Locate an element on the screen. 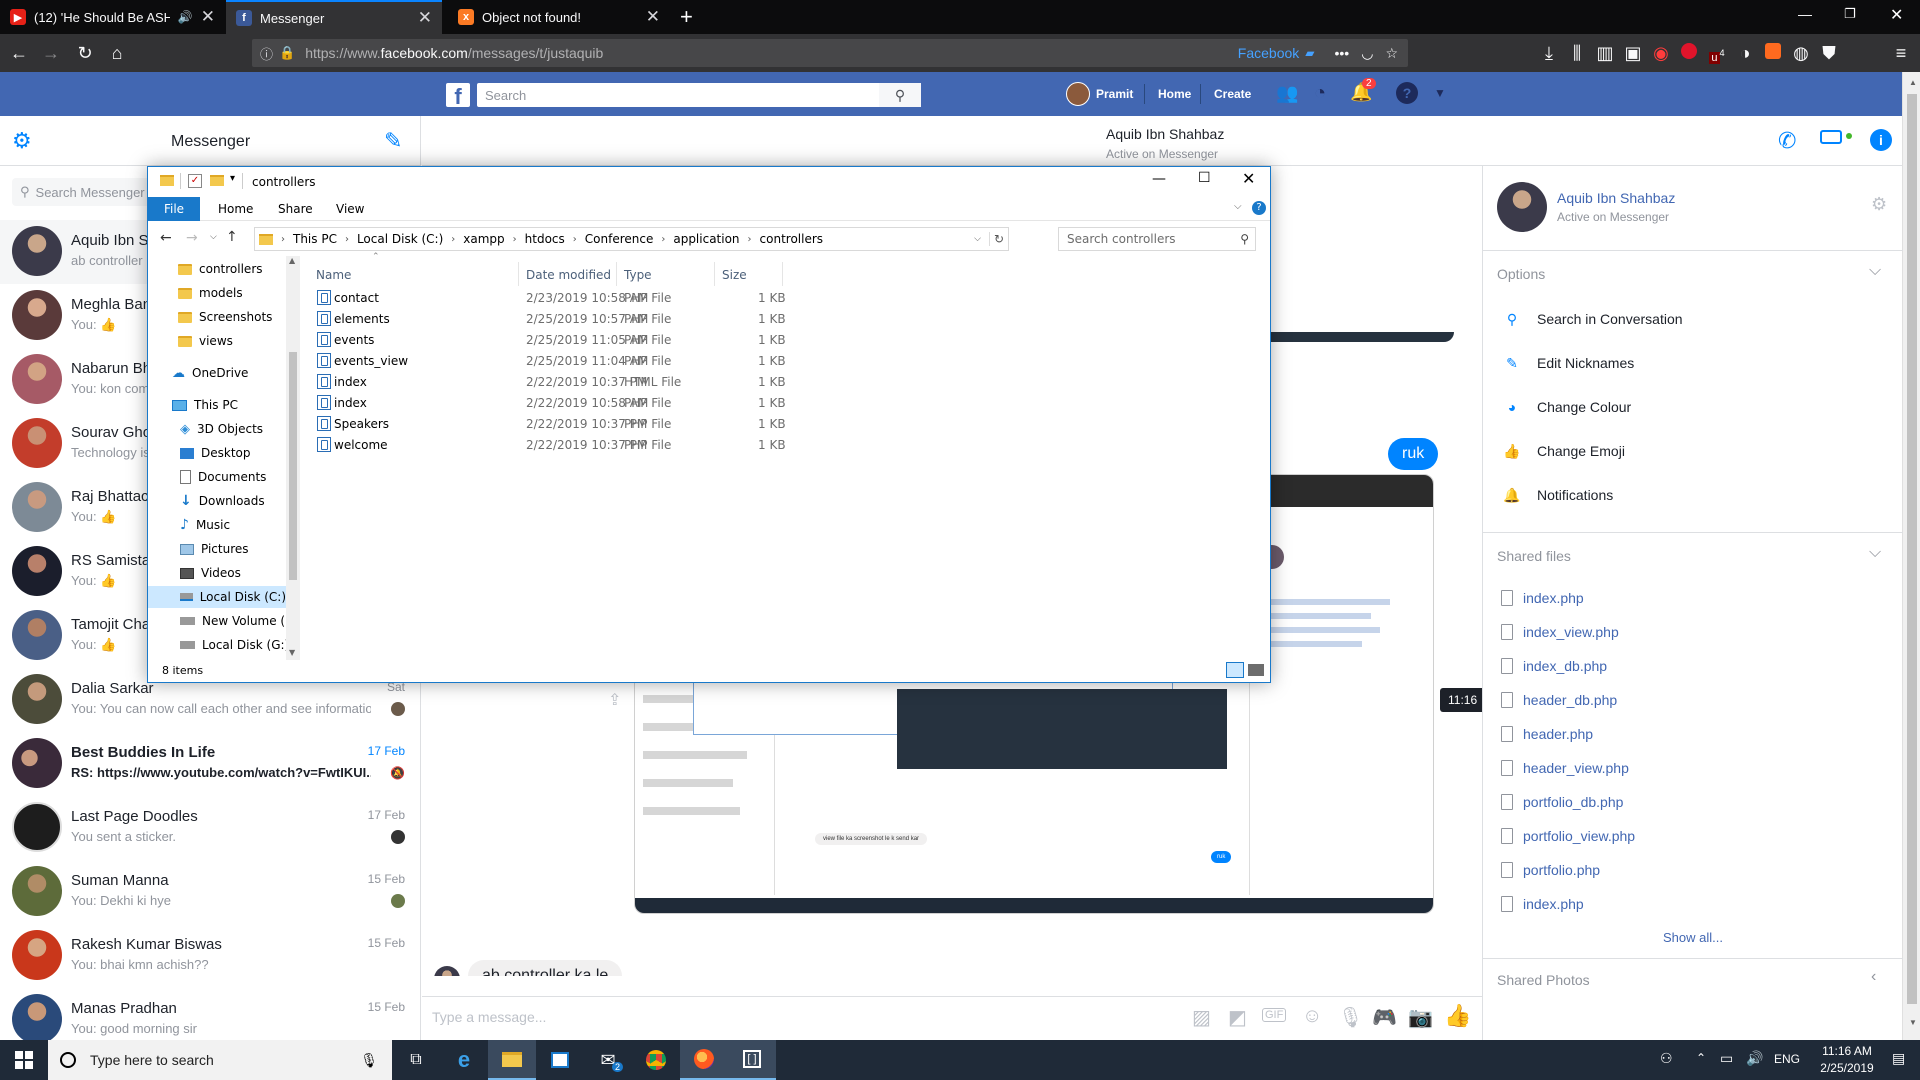 This screenshot has width=1920, height=1080. browser-tab-youtube: ▶ (12) 'He Should Be ASHAMED' 🔊 ✕ is located at coordinates (112, 17).